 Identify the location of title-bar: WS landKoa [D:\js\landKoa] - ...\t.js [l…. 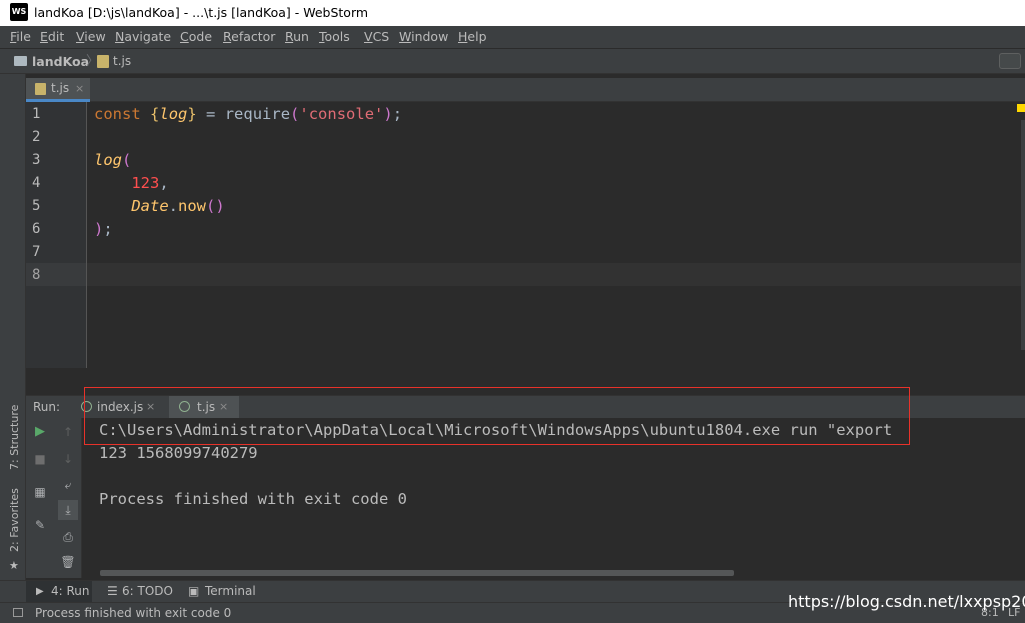
(512, 13).